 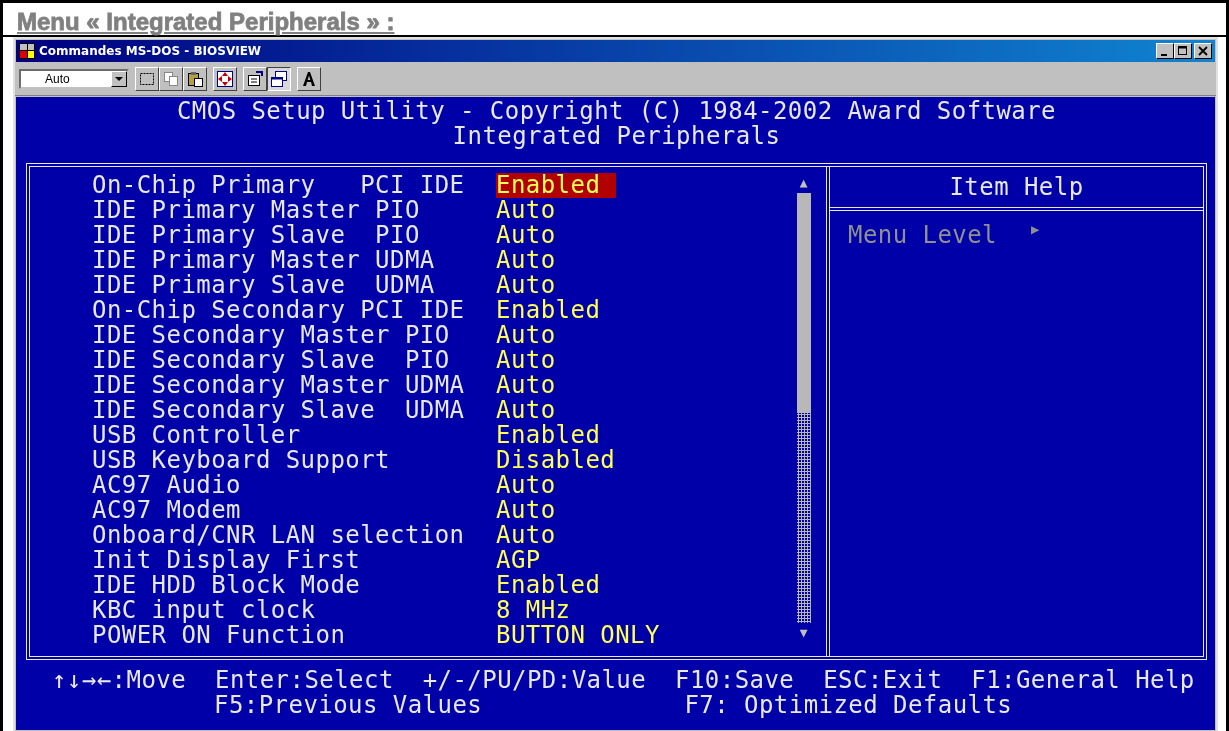 What do you see at coordinates (264, 260) in the screenshot?
I see `setting-label: IDE Primary Master UDMA` at bounding box center [264, 260].